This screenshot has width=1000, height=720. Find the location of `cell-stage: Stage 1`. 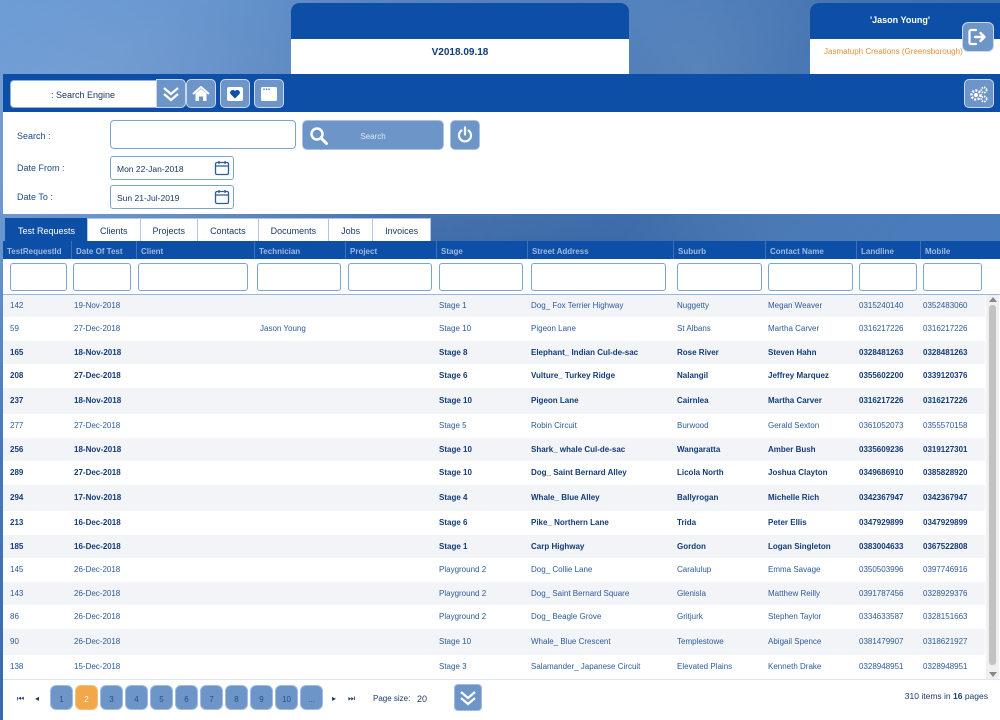

cell-stage: Stage 1 is located at coordinates (453, 546).